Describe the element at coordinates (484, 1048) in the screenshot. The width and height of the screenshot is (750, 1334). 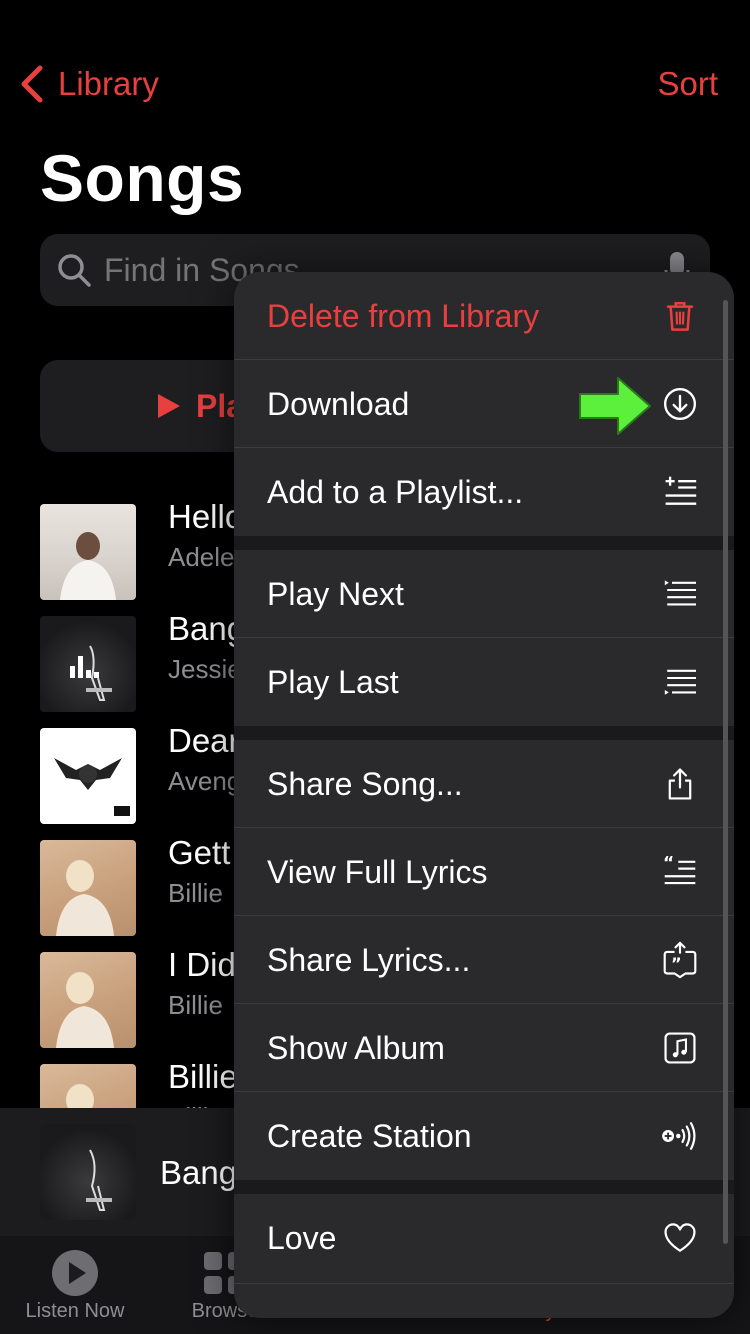
I see `menu-item-show-album: Show Album` at that location.